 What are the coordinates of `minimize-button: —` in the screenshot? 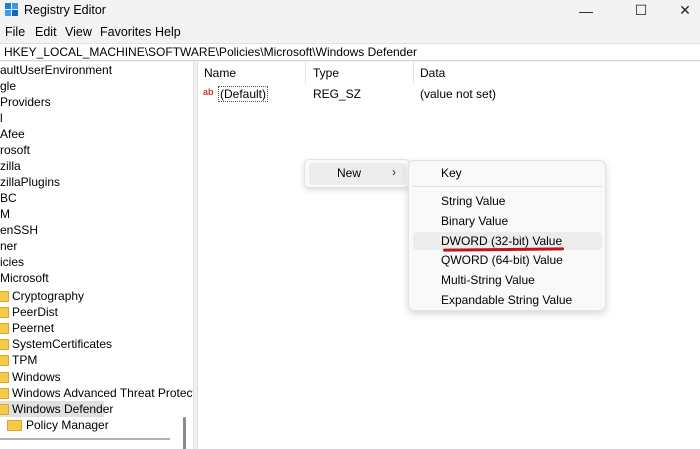 It's located at (586, 10).